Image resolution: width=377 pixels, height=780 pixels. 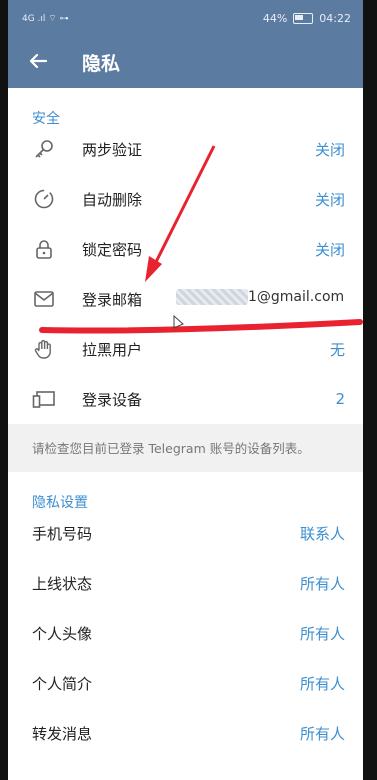 What do you see at coordinates (112, 349) in the screenshot?
I see `row-label: 拉黑用户` at bounding box center [112, 349].